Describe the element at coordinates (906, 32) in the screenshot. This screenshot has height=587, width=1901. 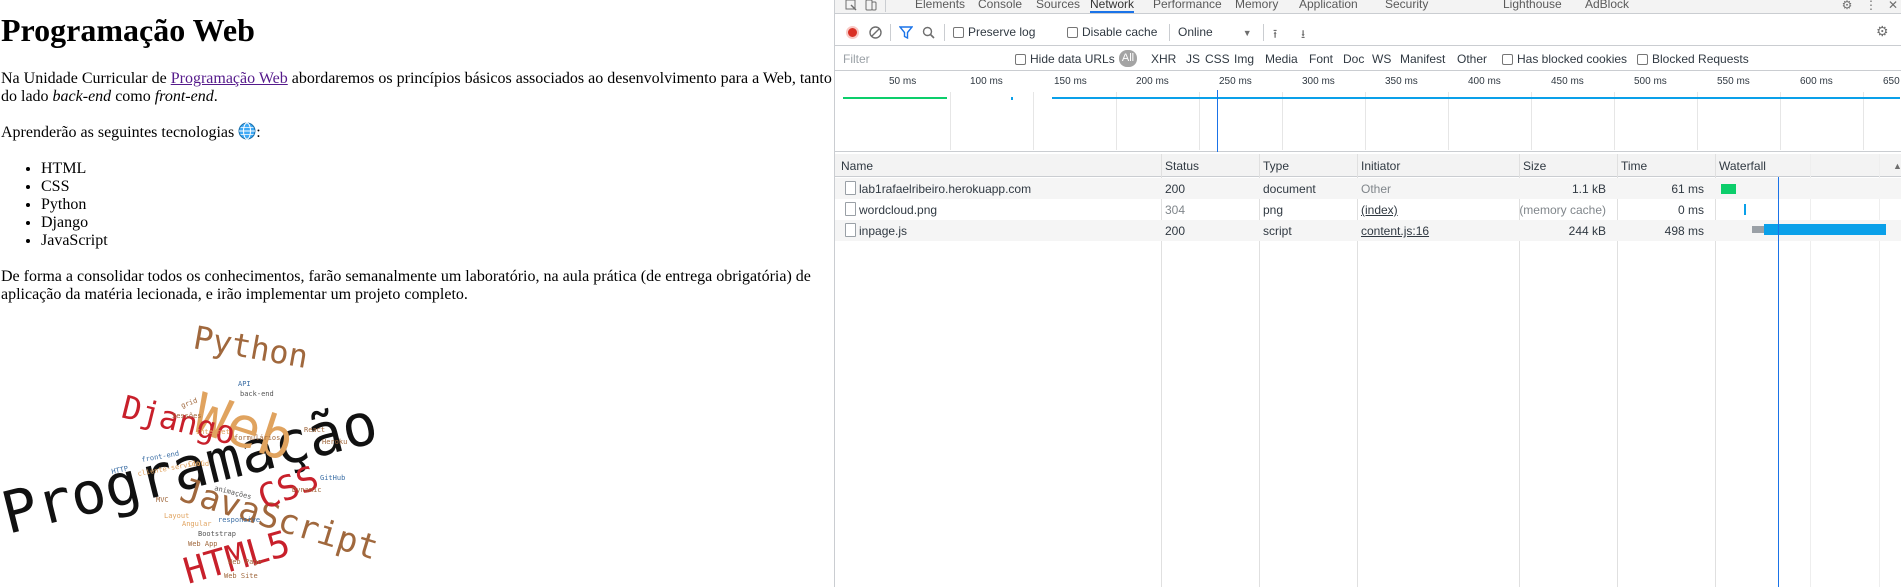
I see `filter-icon` at that location.